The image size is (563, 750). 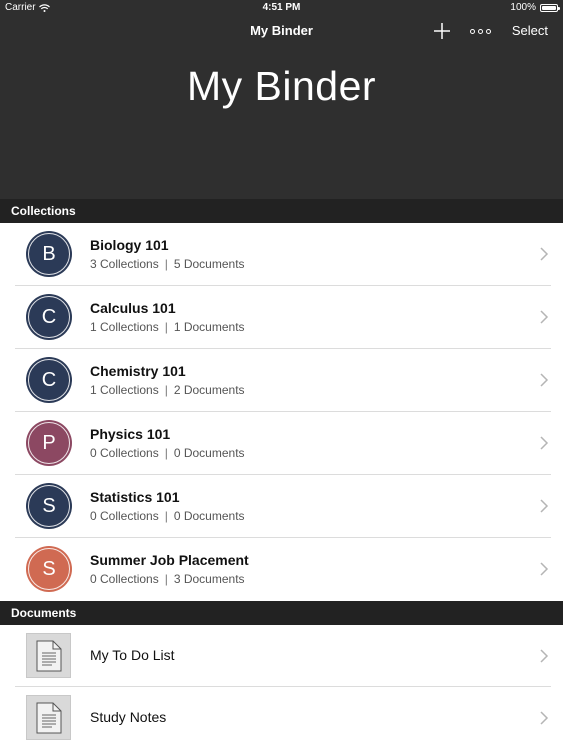 I want to click on document-title: Study Notes, so click(x=128, y=717).